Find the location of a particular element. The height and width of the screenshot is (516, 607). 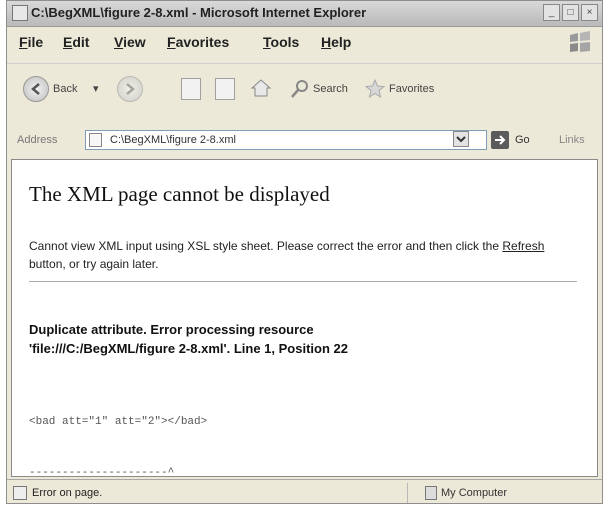

links-label: Links is located at coordinates (572, 140).